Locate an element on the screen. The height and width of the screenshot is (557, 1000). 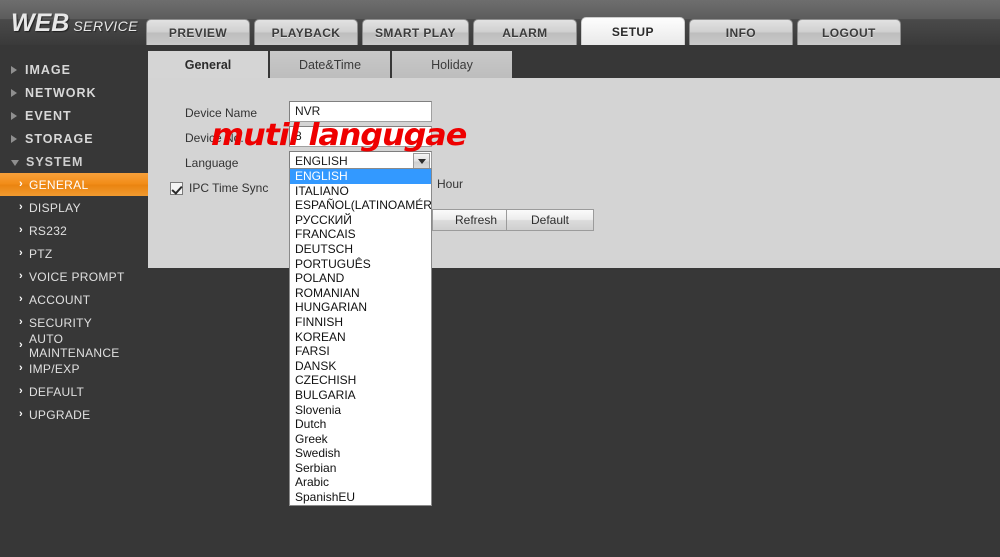
sidebar-item-label: UPGRADE is located at coordinates (59, 414).